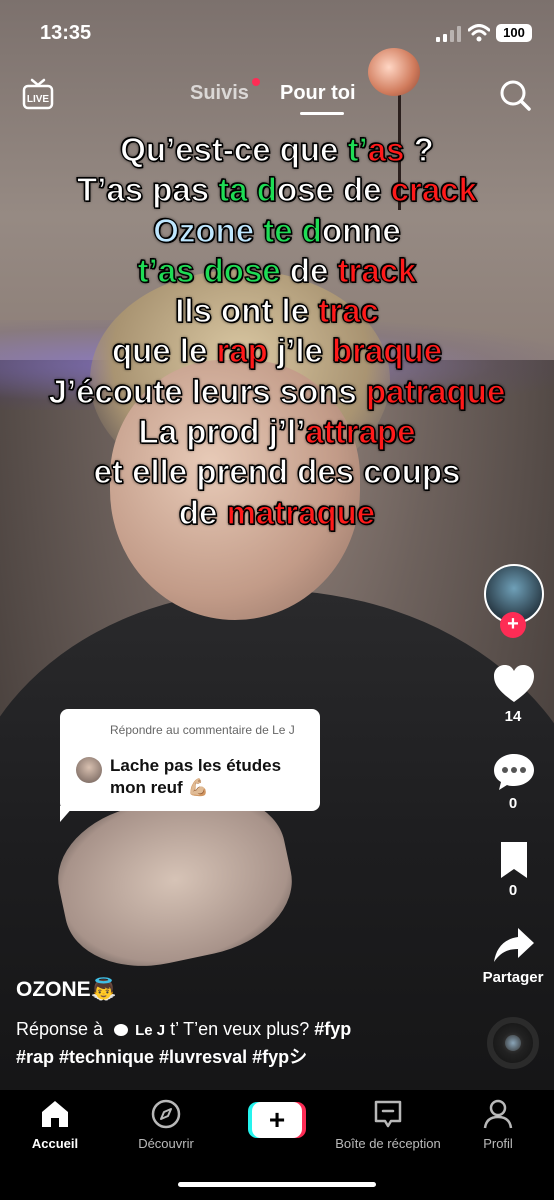 Image resolution: width=554 pixels, height=1200 pixels. I want to click on lyric-segment: Ils ont le, so click(247, 311).